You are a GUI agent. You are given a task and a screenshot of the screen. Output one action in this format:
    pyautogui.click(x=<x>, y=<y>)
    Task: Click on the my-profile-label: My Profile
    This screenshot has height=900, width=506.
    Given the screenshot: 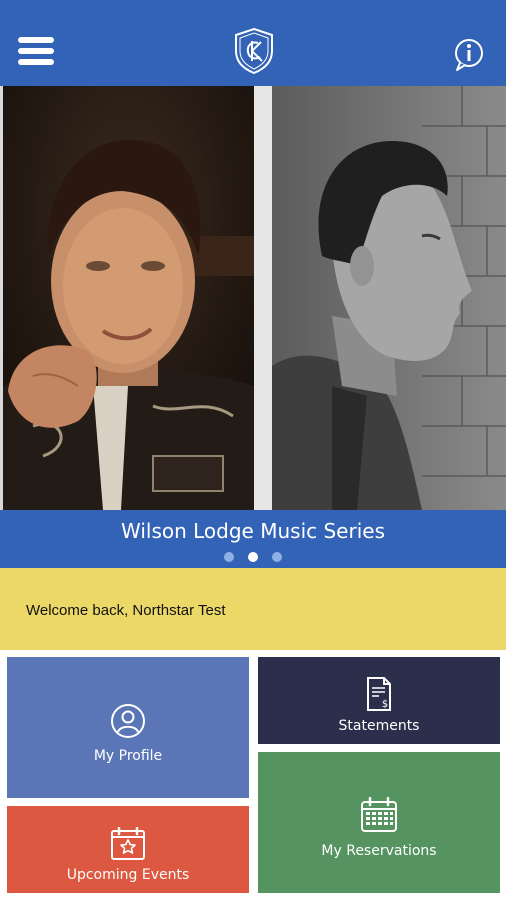 What is the action you would take?
    pyautogui.click(x=128, y=756)
    